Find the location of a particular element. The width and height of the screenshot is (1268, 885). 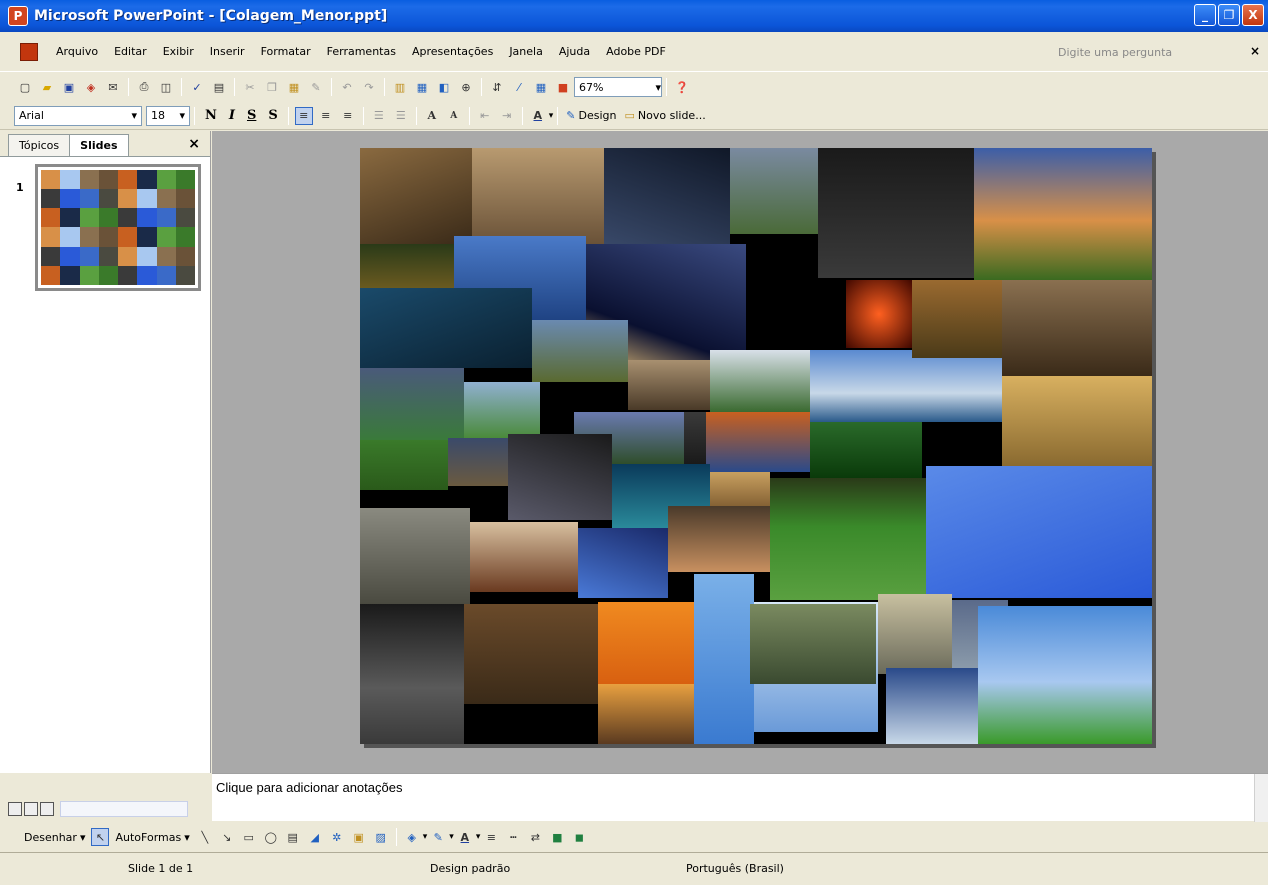

save-icon: ▣ is located at coordinates (69, 87).